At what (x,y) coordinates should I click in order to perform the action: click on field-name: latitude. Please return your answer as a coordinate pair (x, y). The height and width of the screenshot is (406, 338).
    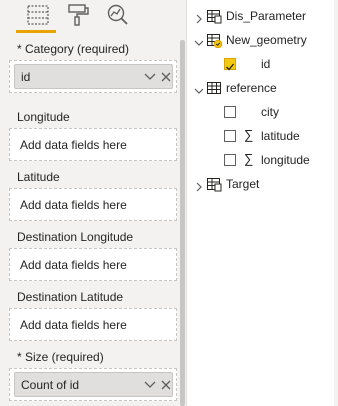
    Looking at the image, I should click on (280, 136).